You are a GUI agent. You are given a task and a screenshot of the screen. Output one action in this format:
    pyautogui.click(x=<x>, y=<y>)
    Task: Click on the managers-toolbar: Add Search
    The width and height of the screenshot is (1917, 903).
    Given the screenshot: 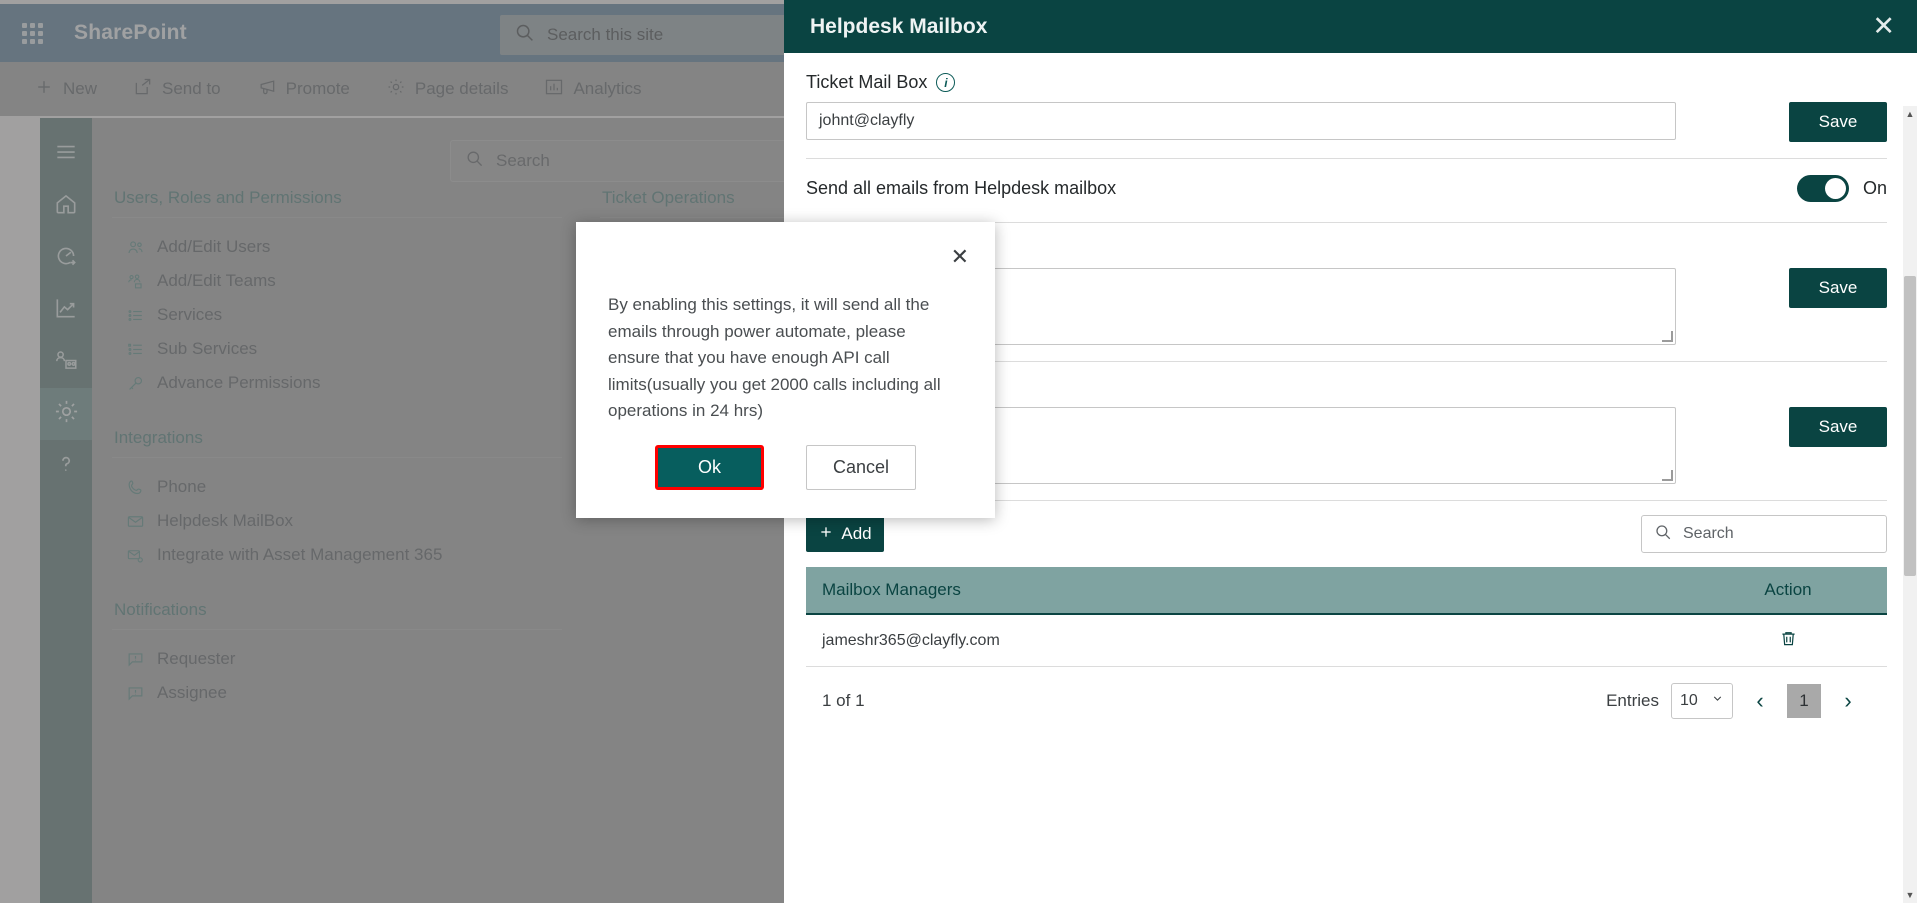 What is the action you would take?
    pyautogui.click(x=1346, y=534)
    